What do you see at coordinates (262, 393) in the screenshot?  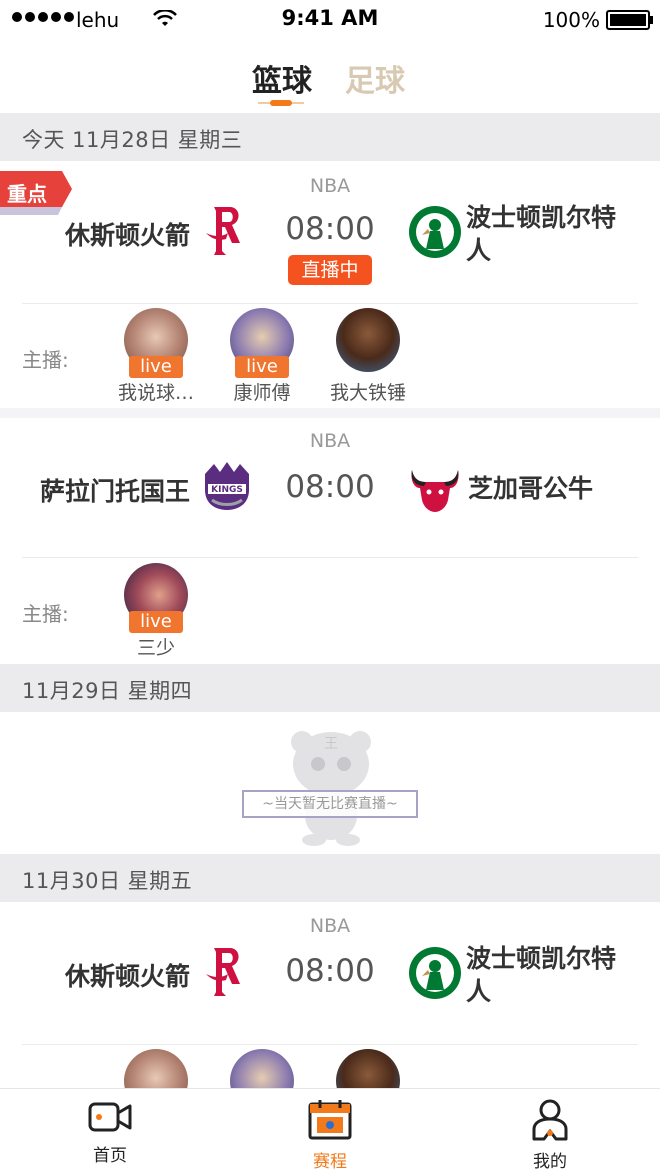 I see `anchor-name: 康师傅` at bounding box center [262, 393].